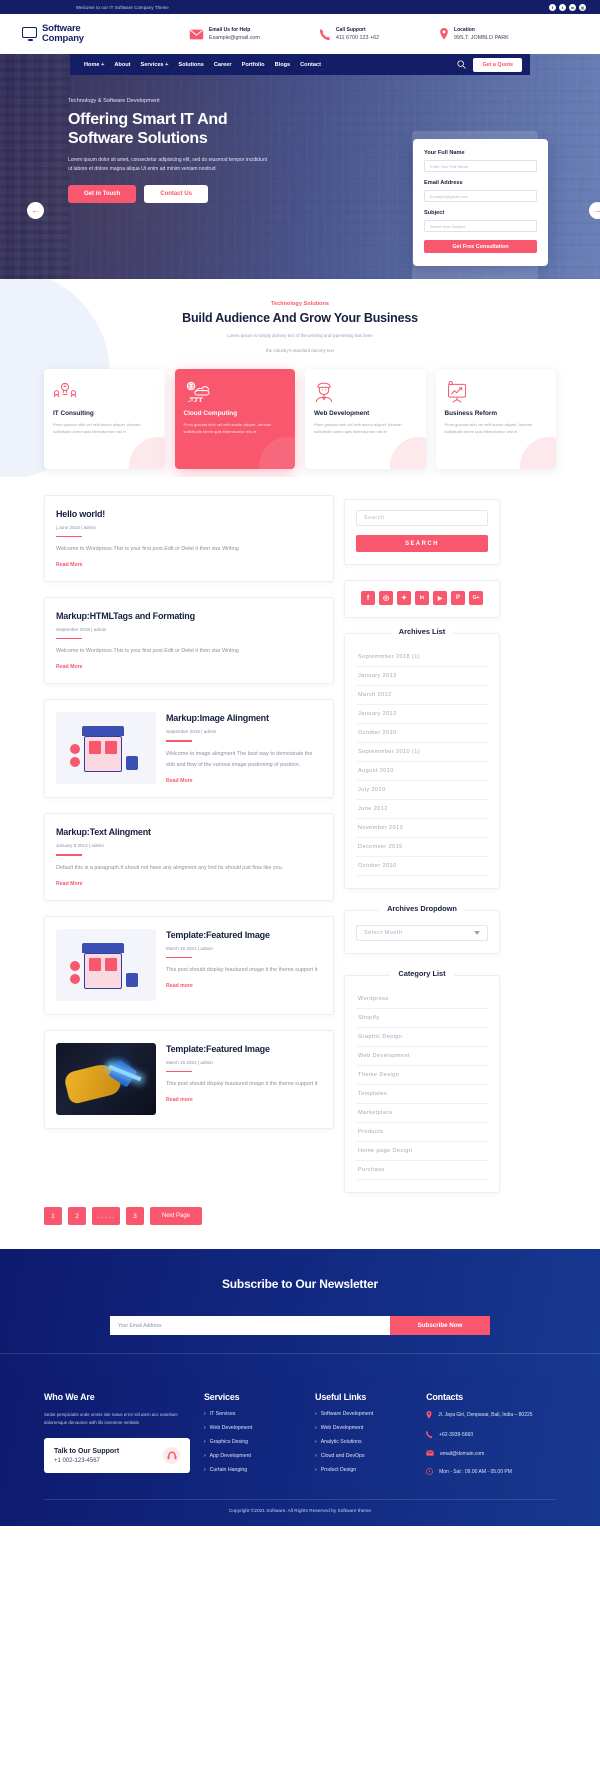 This screenshot has width=600, height=1770. What do you see at coordinates (480, 196) in the screenshot?
I see `email-input: Example@gmail.com` at bounding box center [480, 196].